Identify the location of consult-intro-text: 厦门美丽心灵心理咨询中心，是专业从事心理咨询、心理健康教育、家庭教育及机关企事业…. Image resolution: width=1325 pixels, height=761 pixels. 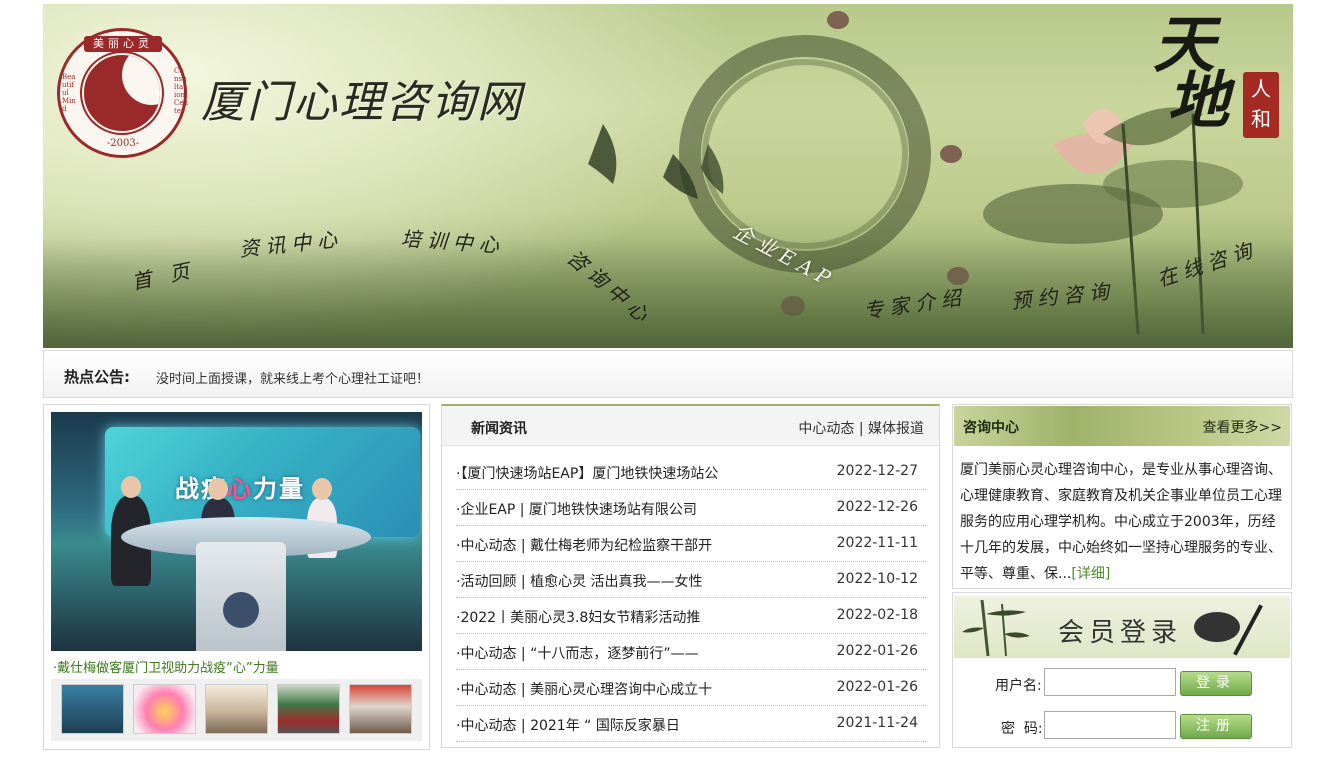
(1121, 522).